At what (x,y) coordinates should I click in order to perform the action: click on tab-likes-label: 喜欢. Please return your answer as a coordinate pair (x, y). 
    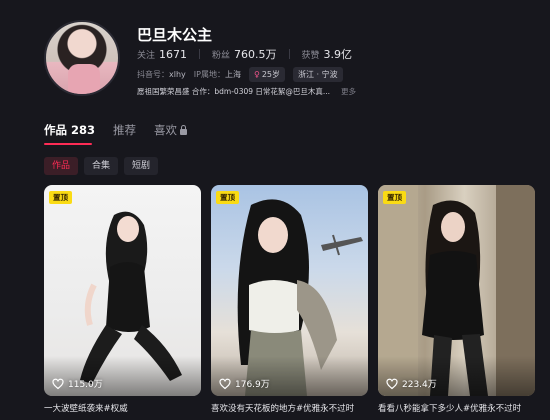
    Looking at the image, I should click on (166, 130).